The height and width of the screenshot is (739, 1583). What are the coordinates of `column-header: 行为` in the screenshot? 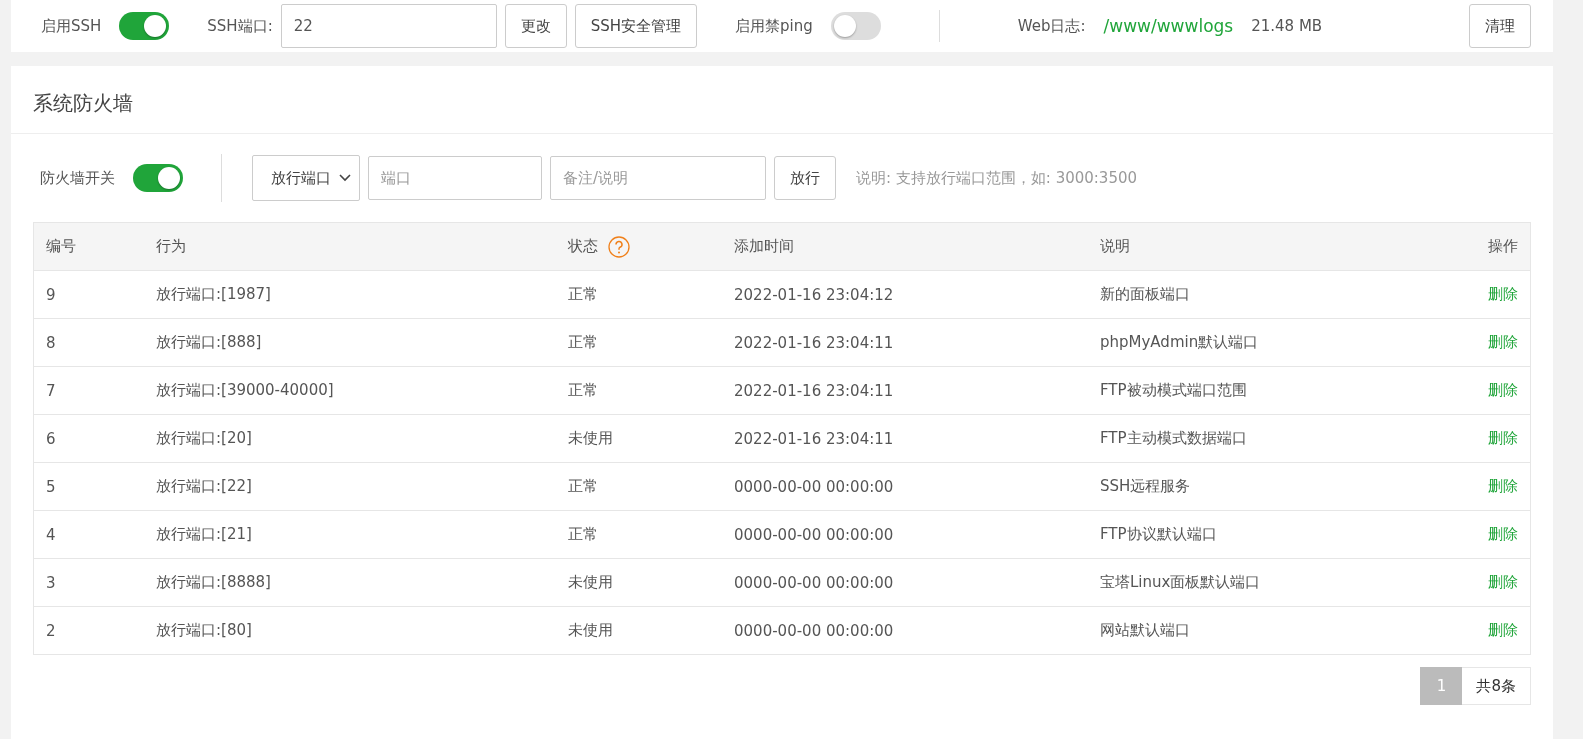 It's located at (171, 246).